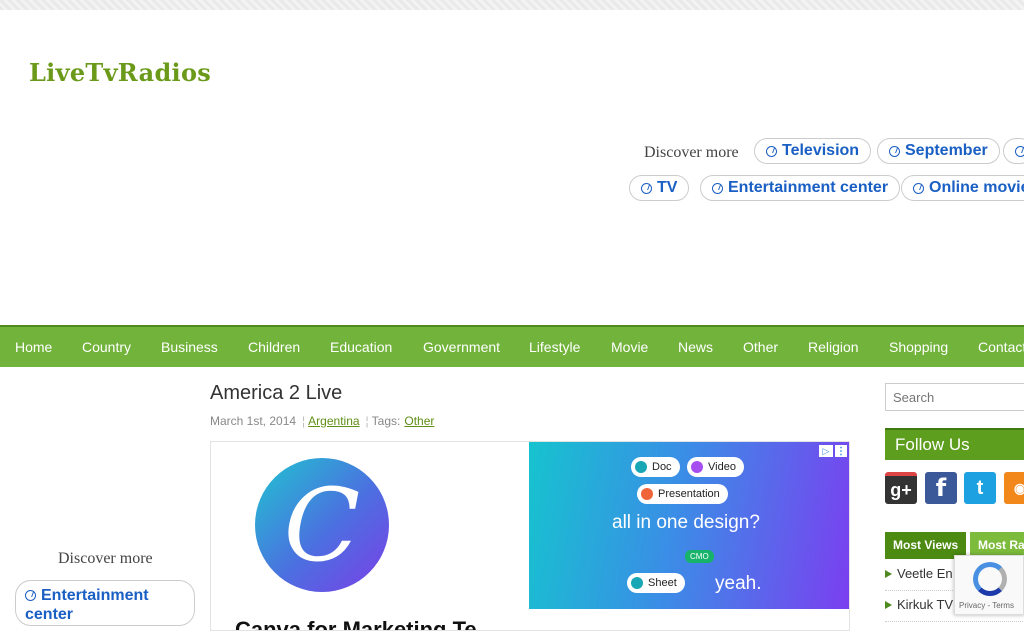  What do you see at coordinates (954, 397) in the screenshot?
I see `search-input` at bounding box center [954, 397].